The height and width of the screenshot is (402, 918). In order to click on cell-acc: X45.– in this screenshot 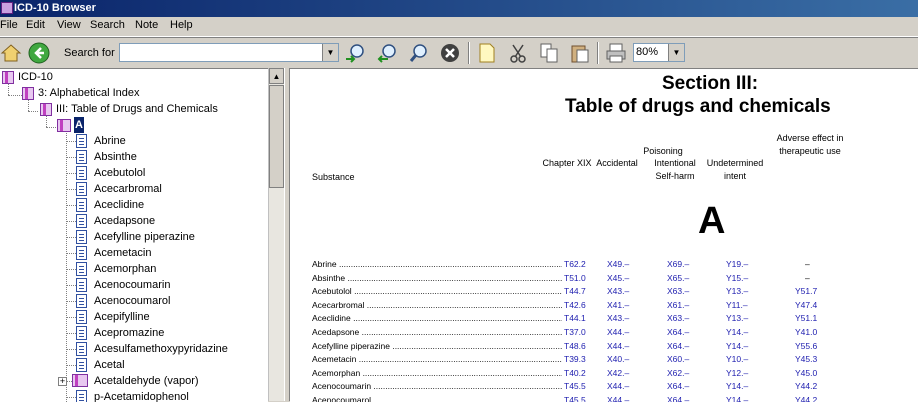, I will do `click(618, 278)`.